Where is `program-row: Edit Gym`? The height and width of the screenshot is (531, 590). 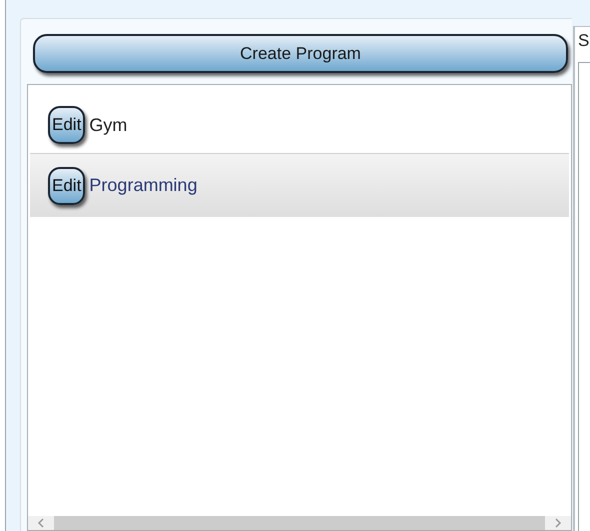 program-row: Edit Gym is located at coordinates (299, 125).